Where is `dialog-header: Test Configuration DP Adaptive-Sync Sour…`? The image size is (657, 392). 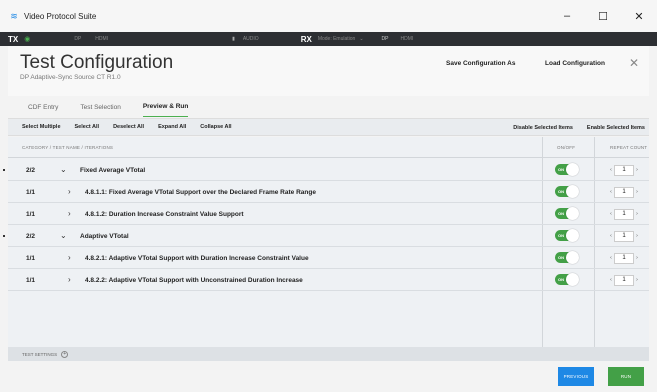 dialog-header: Test Configuration DP Adaptive-Sync Sour… is located at coordinates (328, 71).